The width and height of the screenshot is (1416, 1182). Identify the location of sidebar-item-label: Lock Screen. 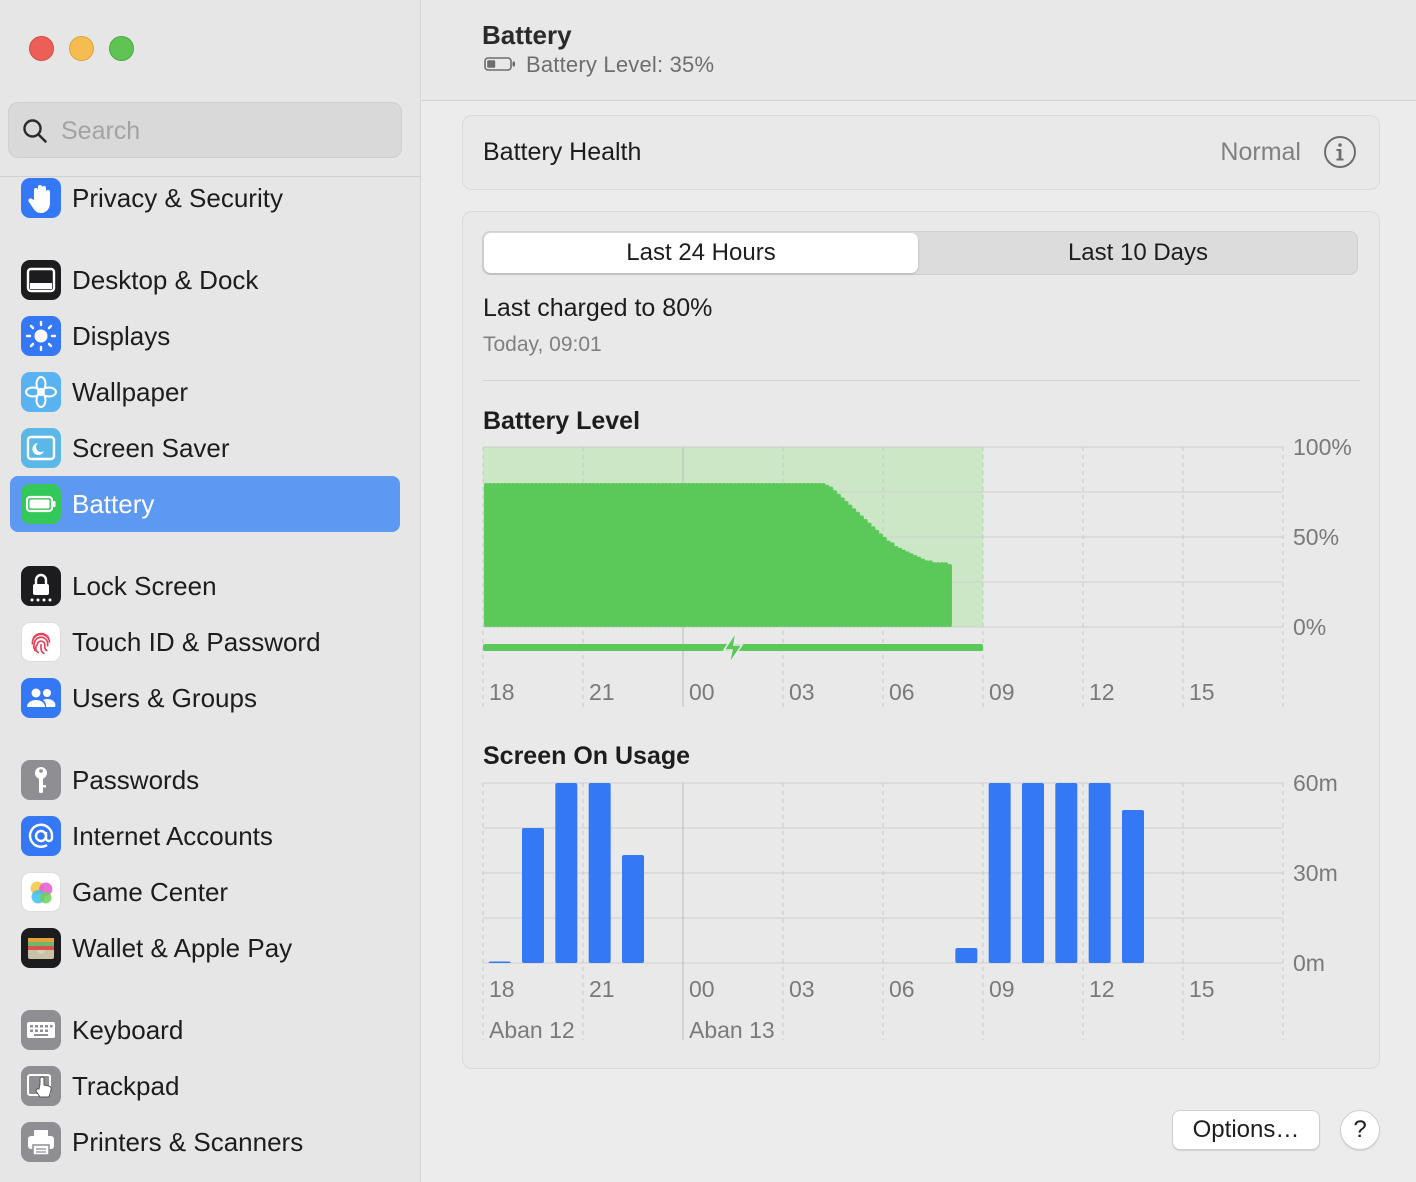
(144, 585).